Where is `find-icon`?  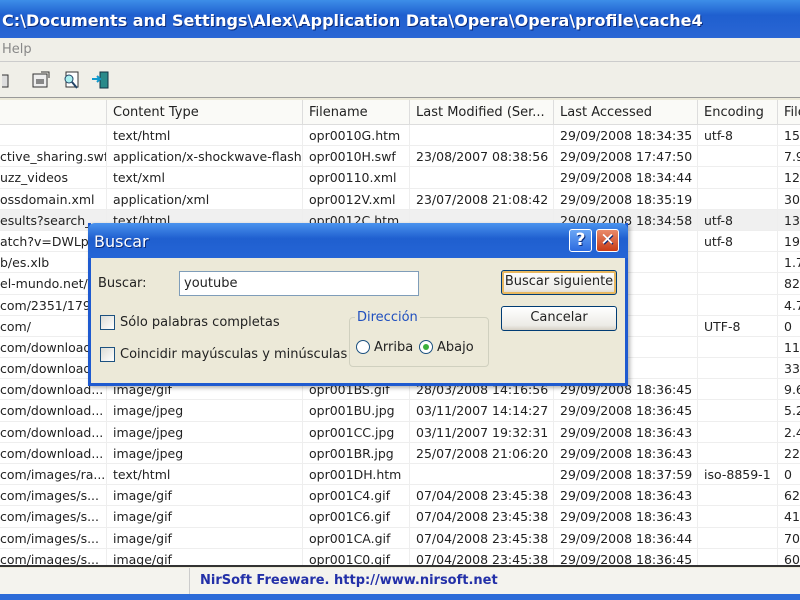 find-icon is located at coordinates (71, 80).